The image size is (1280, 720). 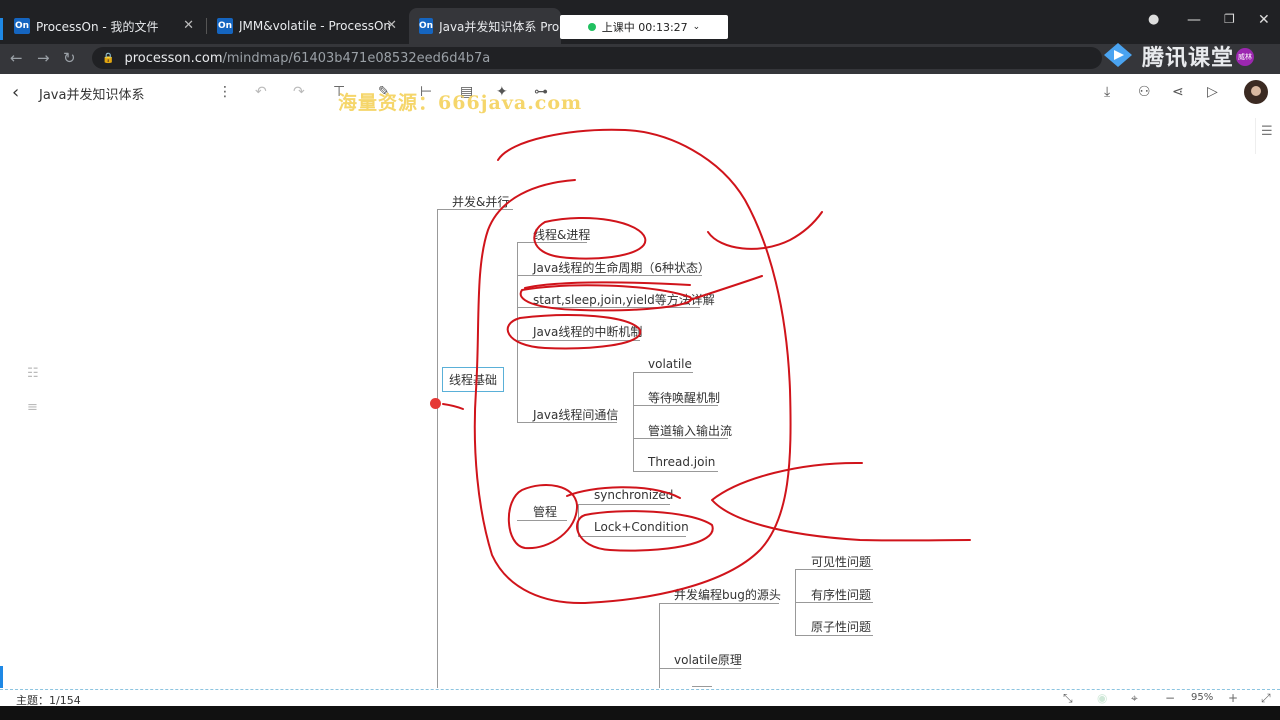 I want to click on node-monitor: 管程, so click(x=545, y=511).